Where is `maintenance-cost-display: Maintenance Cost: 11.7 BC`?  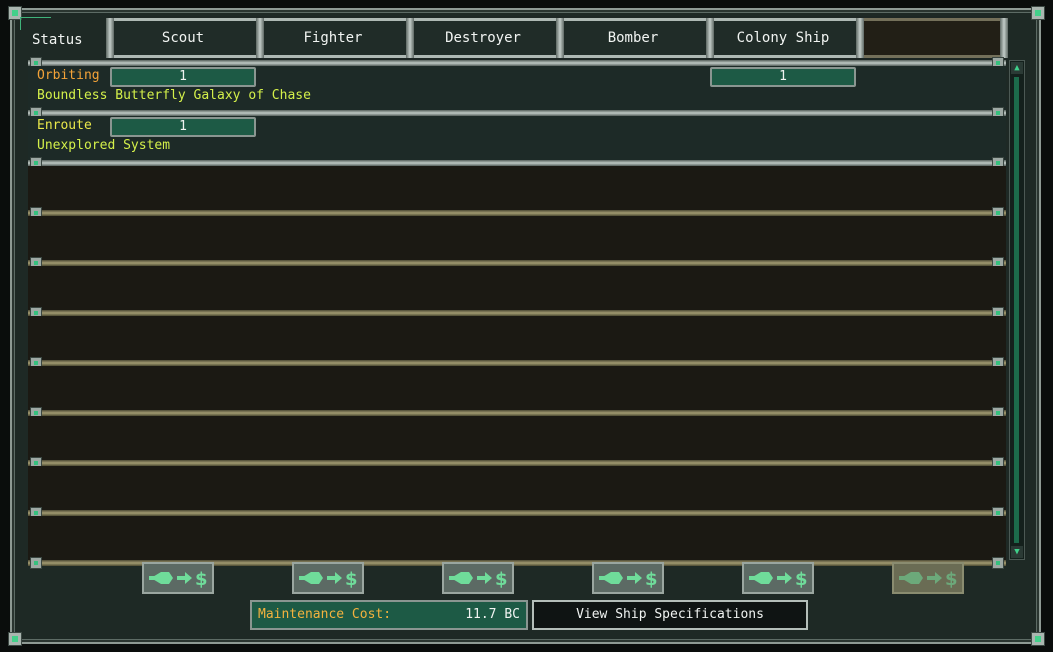 maintenance-cost-display: Maintenance Cost: 11.7 BC is located at coordinates (389, 615).